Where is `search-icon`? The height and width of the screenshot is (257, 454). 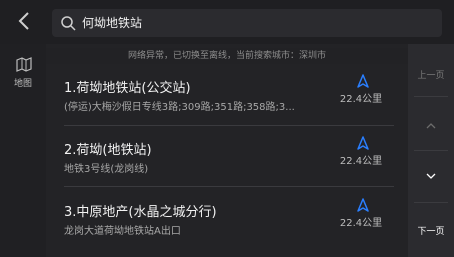 search-icon is located at coordinates (68, 23).